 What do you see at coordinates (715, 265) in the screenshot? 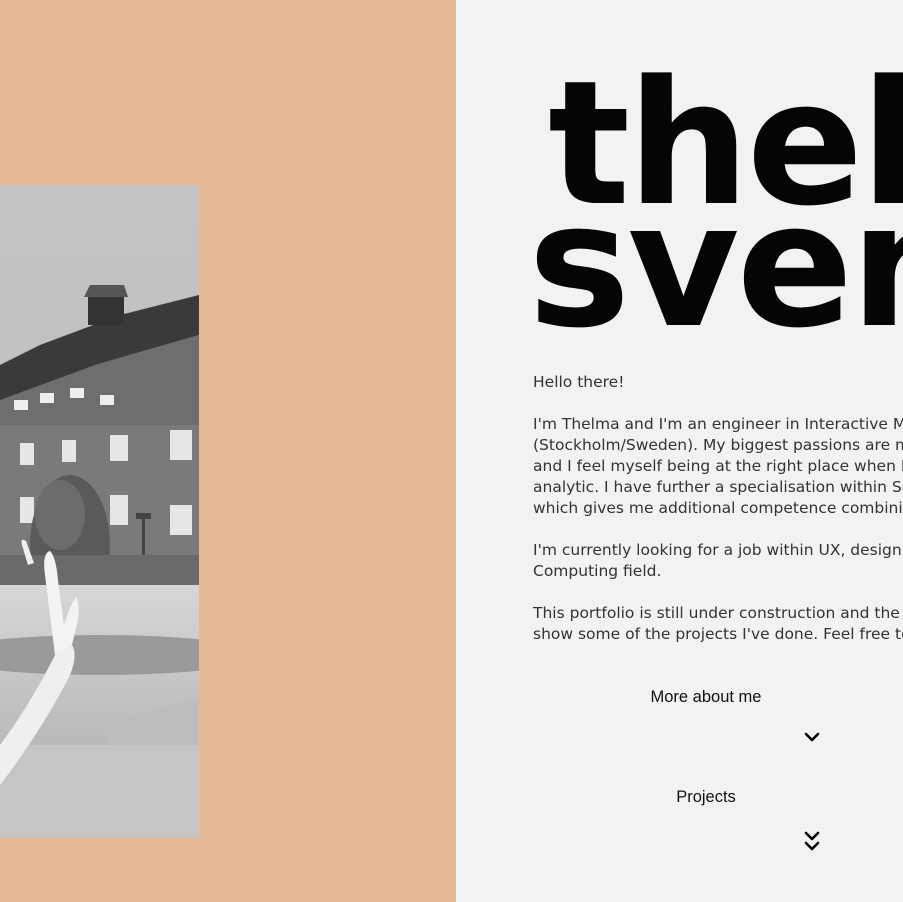
I see `name-last: svensson` at bounding box center [715, 265].